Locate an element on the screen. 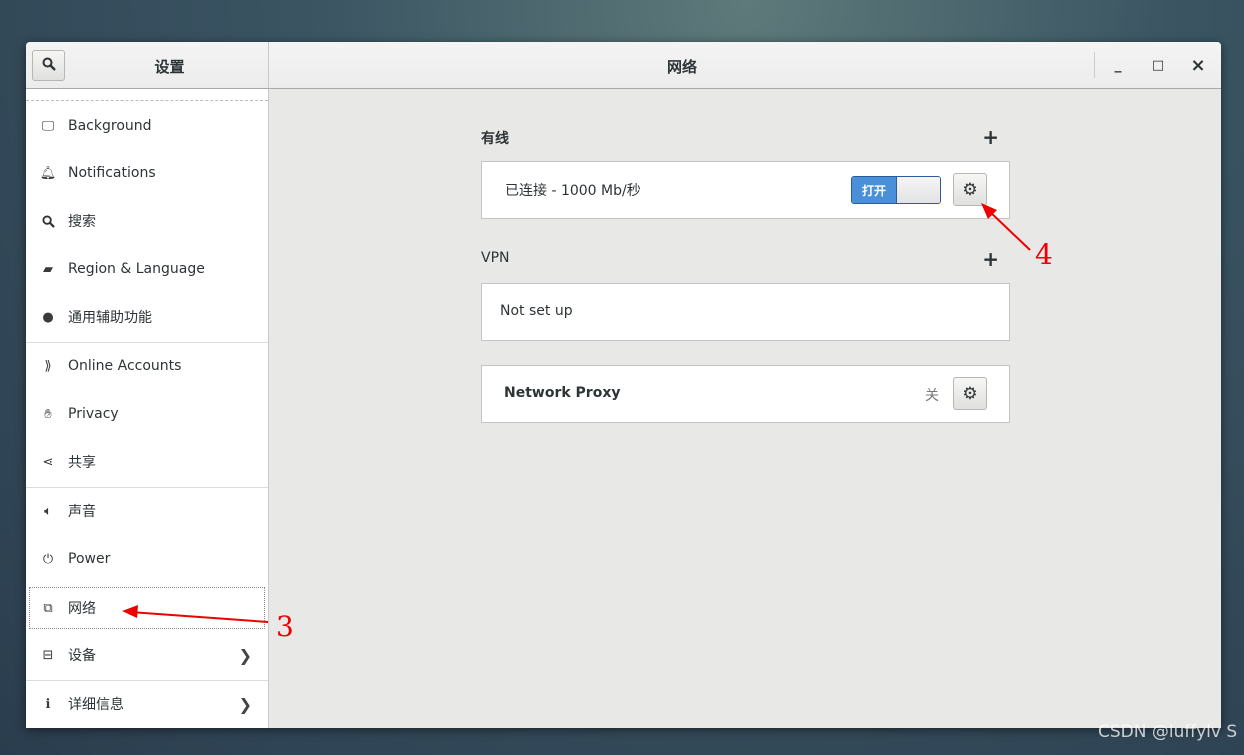  annotation-4: 4 is located at coordinates (1044, 254).